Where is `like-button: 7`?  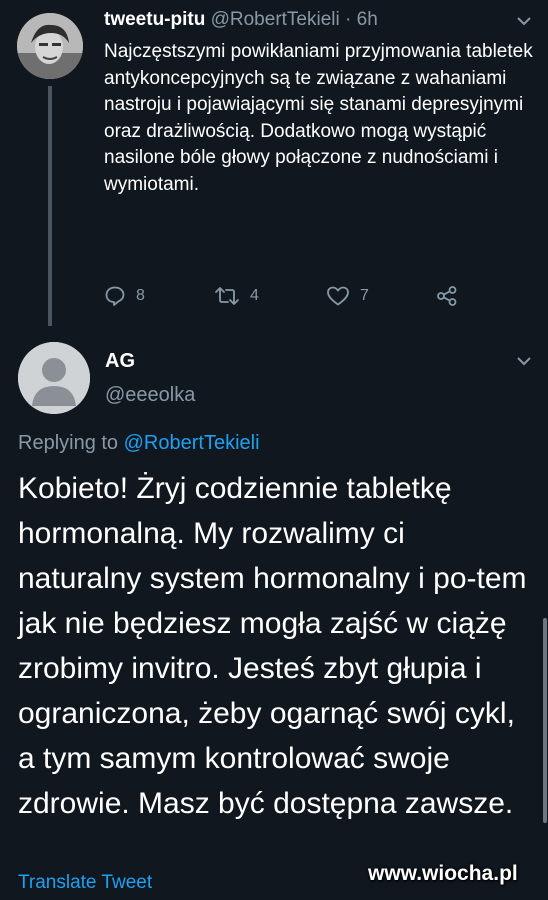 like-button: 7 is located at coordinates (347, 296).